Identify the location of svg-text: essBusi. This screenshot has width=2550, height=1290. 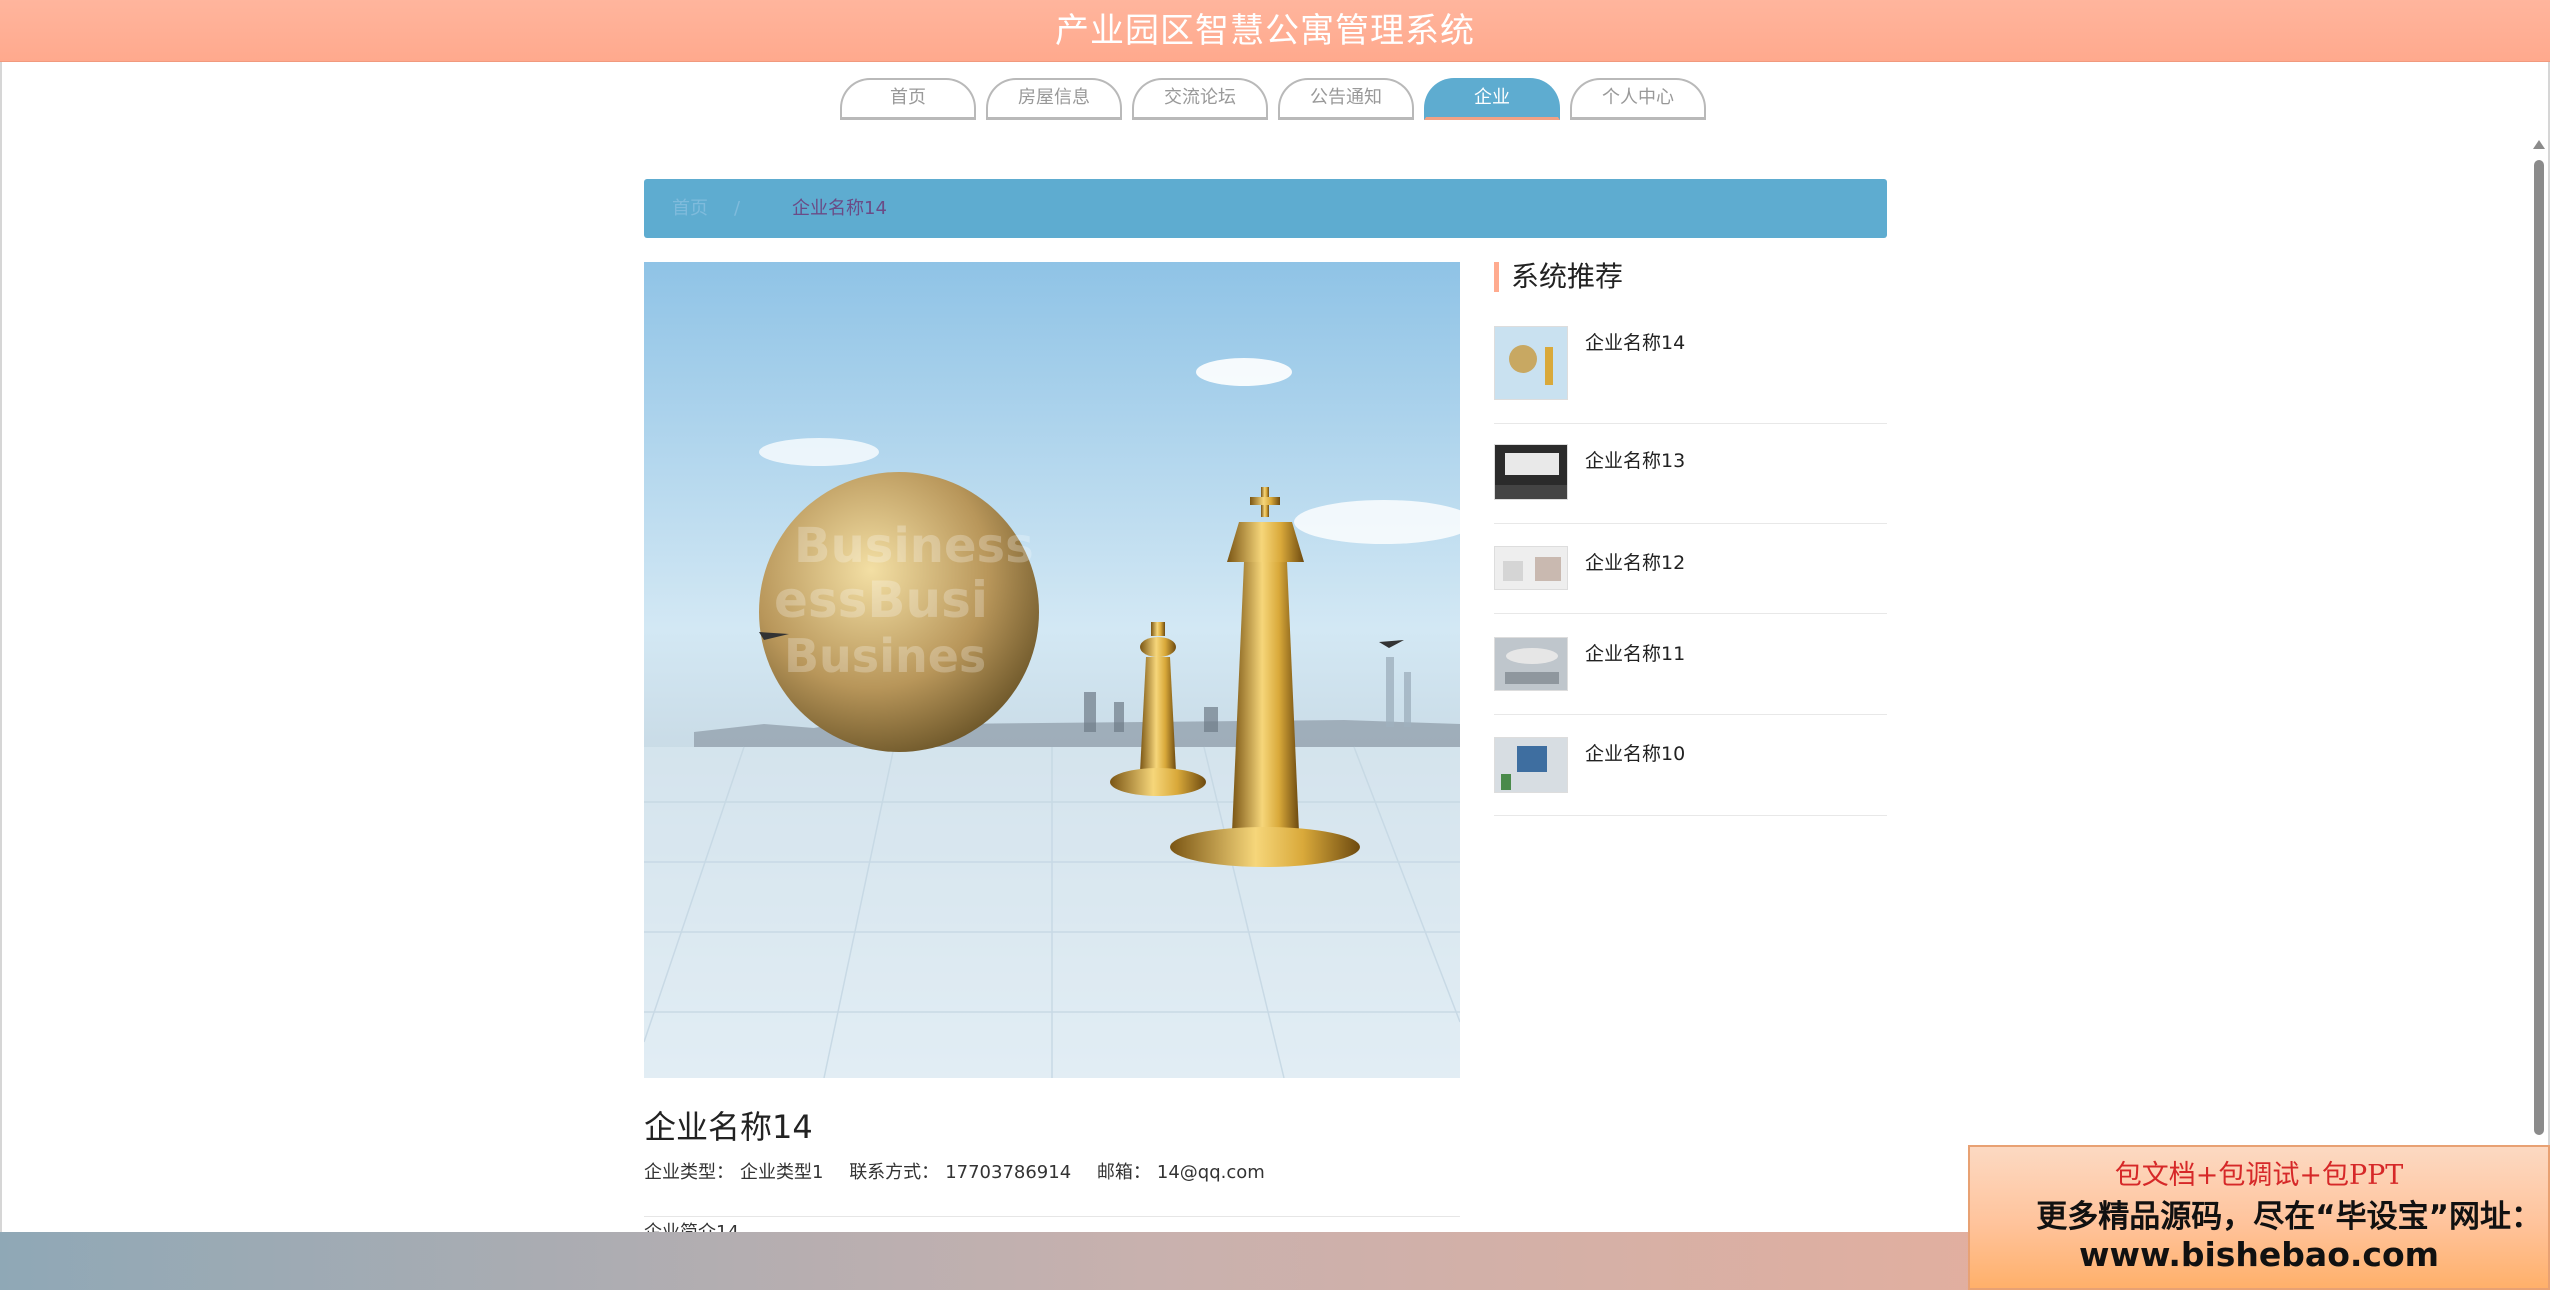
(881, 600).